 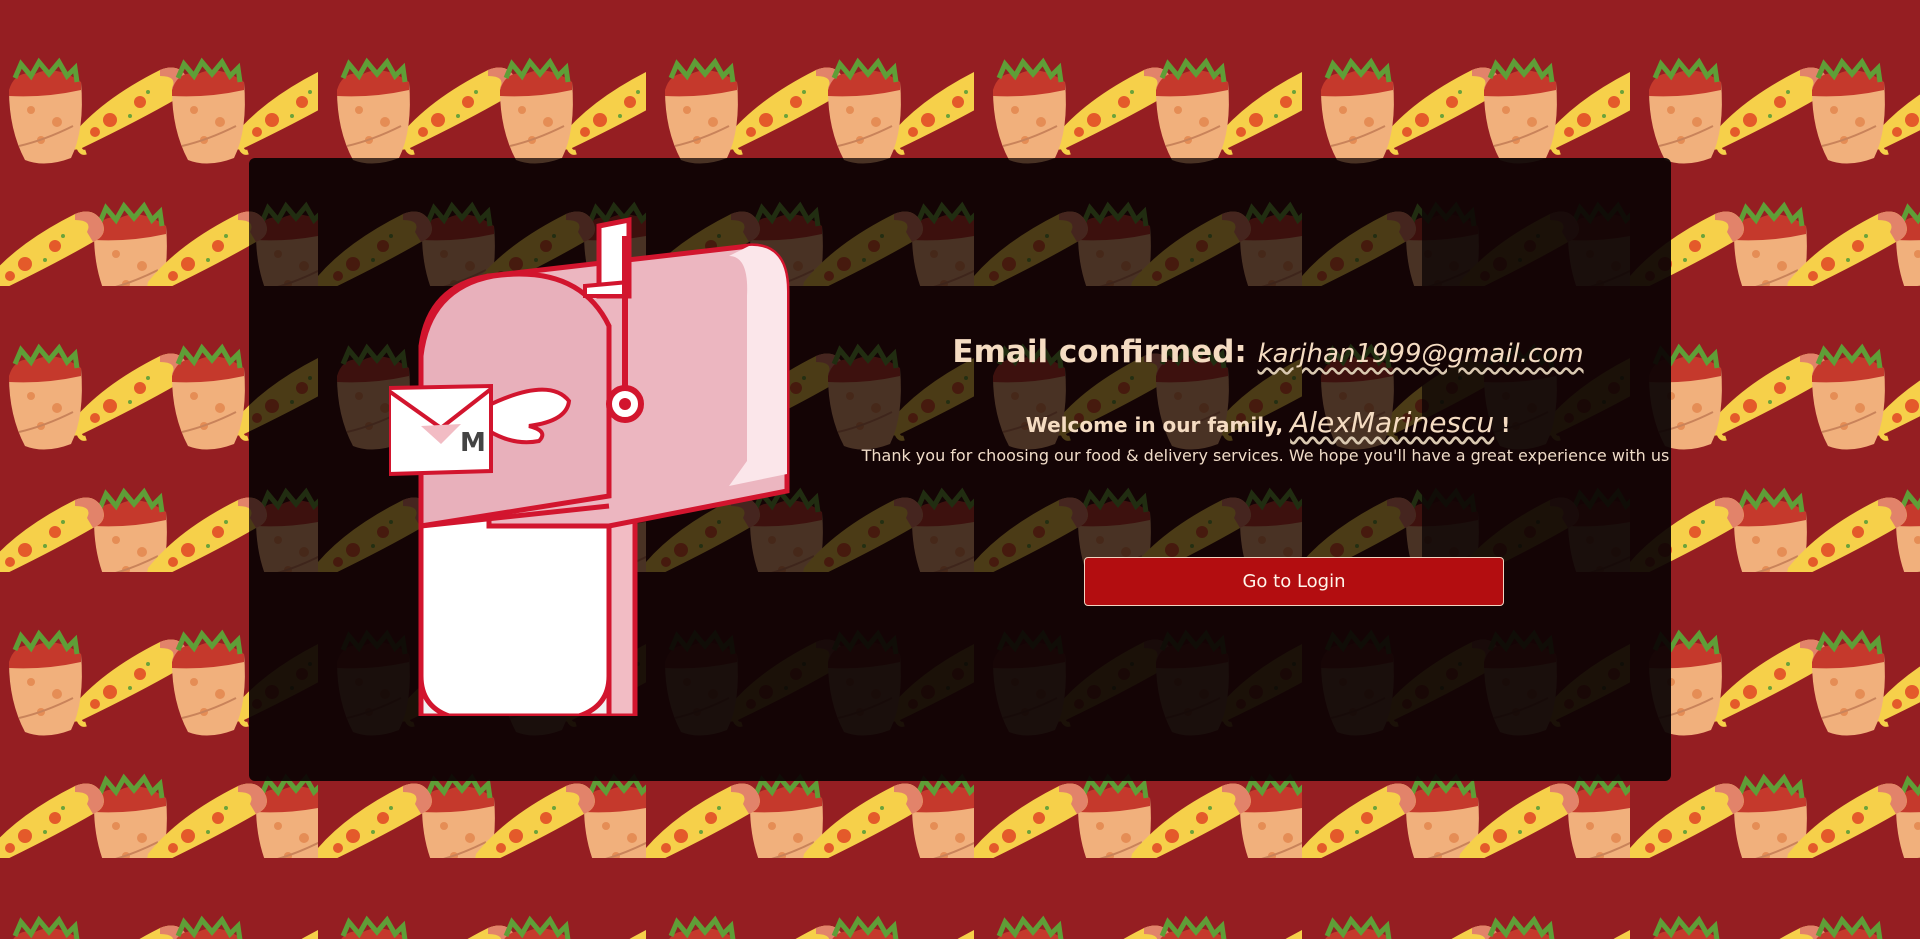 I want to click on title-prefix: Email confirmed:, so click(x=1099, y=352).